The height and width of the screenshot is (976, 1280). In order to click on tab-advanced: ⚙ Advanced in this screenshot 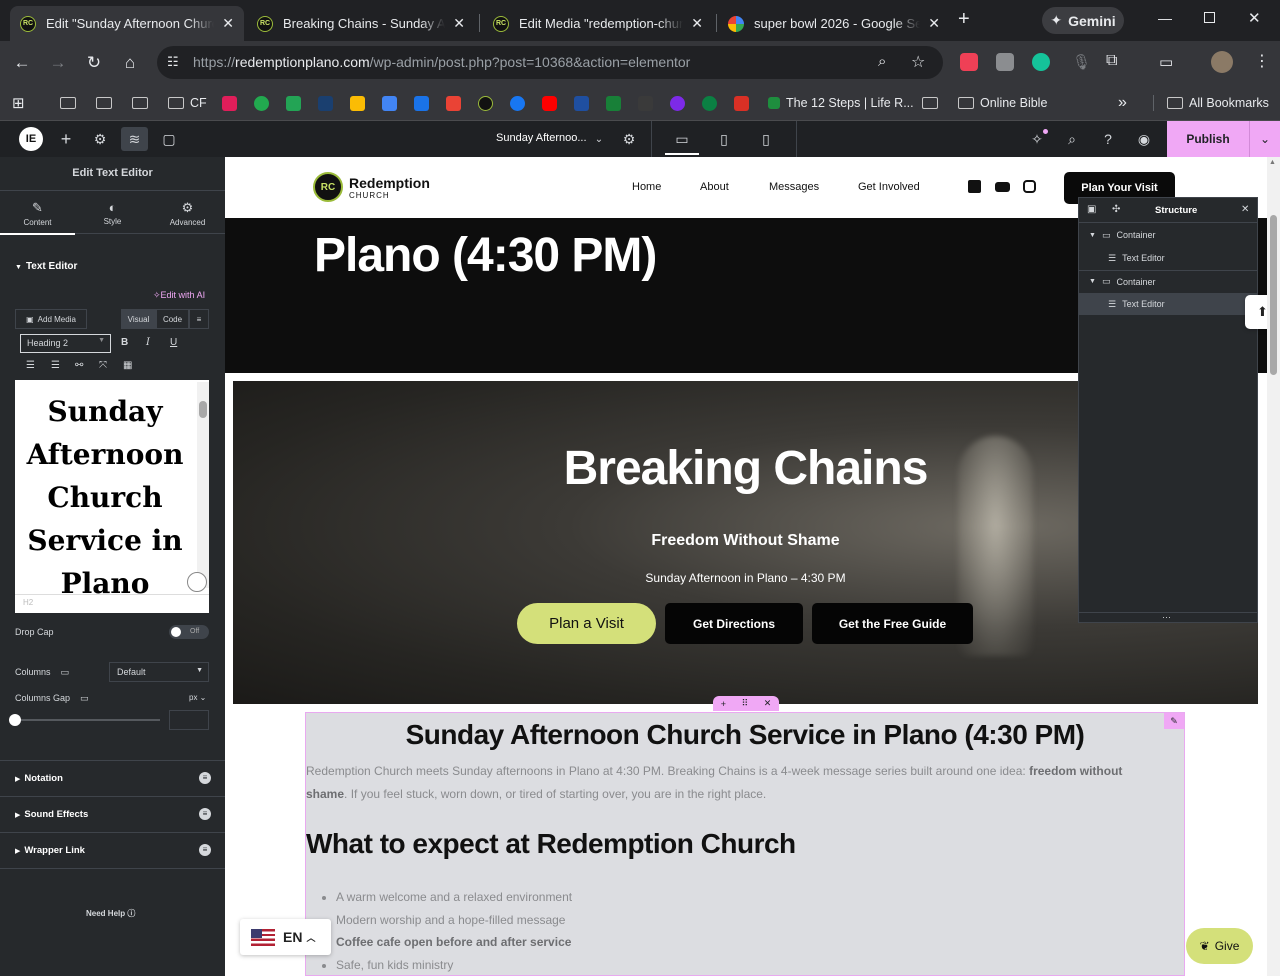, I will do `click(187, 213)`.